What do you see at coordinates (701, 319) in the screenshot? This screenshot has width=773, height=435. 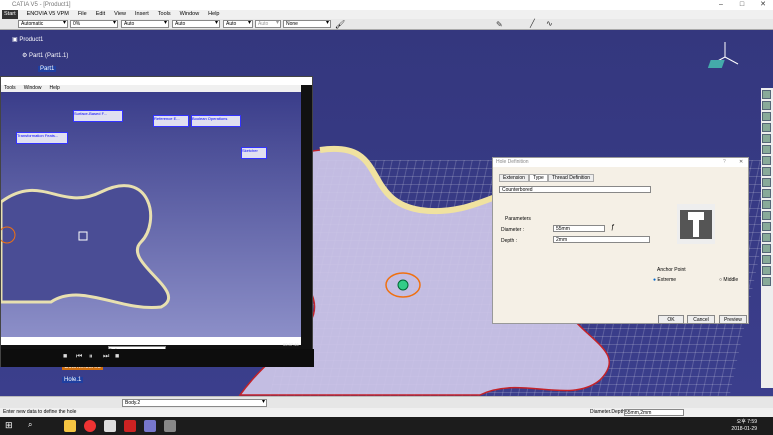 I see `cancel-button: Cancel` at bounding box center [701, 319].